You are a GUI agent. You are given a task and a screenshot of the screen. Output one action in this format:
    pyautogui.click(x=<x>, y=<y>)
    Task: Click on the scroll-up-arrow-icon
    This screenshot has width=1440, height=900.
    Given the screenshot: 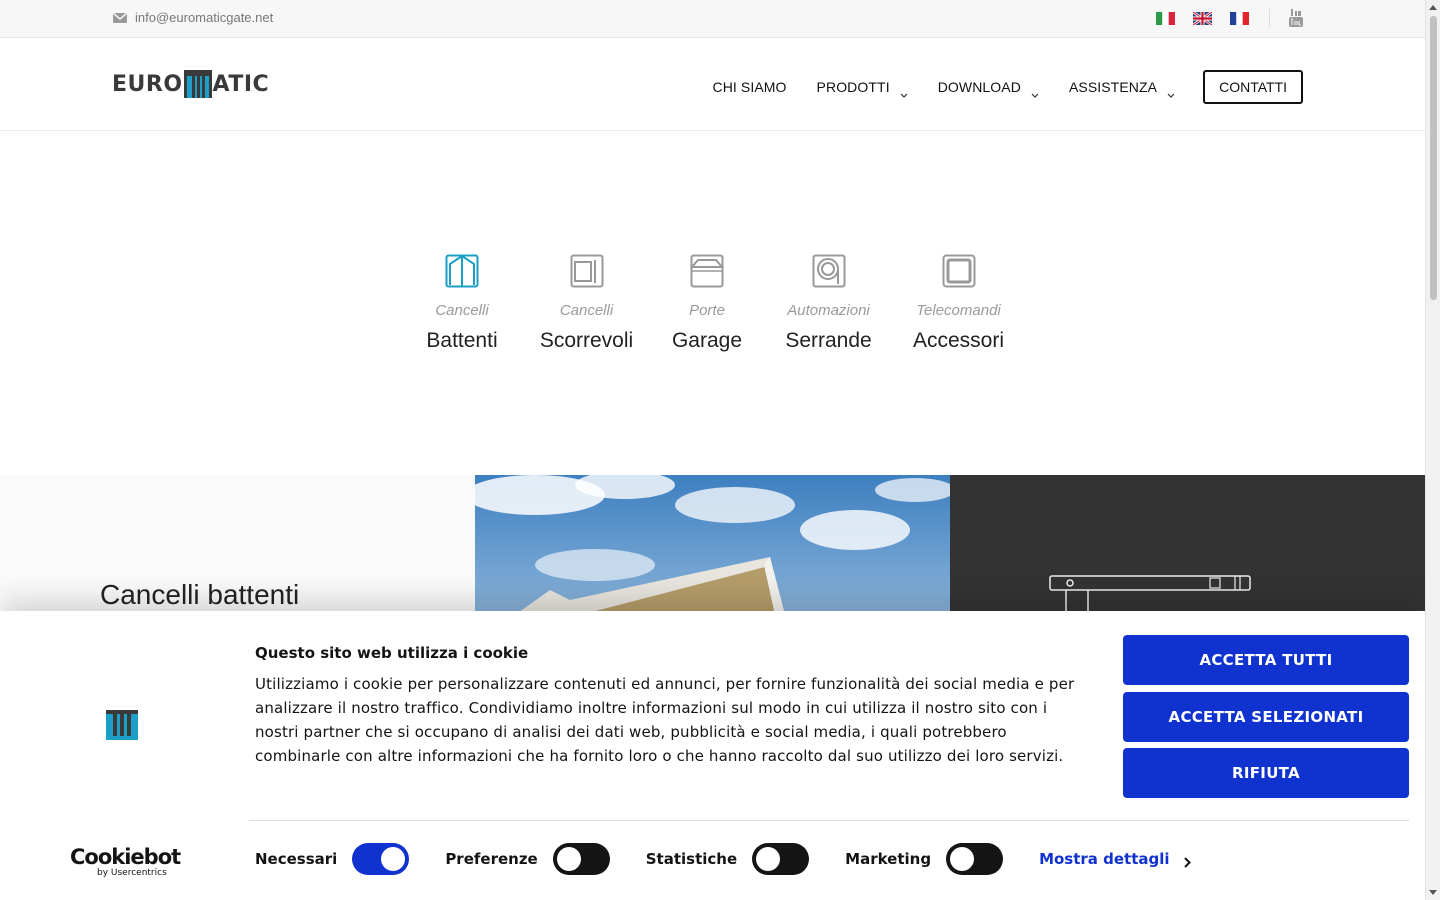 What is the action you would take?
    pyautogui.click(x=1433, y=7)
    